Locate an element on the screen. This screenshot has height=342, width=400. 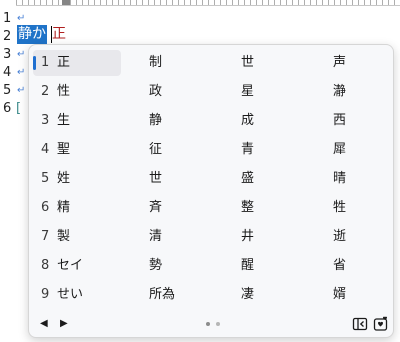
candidate-text: 犀 is located at coordinates (340, 149).